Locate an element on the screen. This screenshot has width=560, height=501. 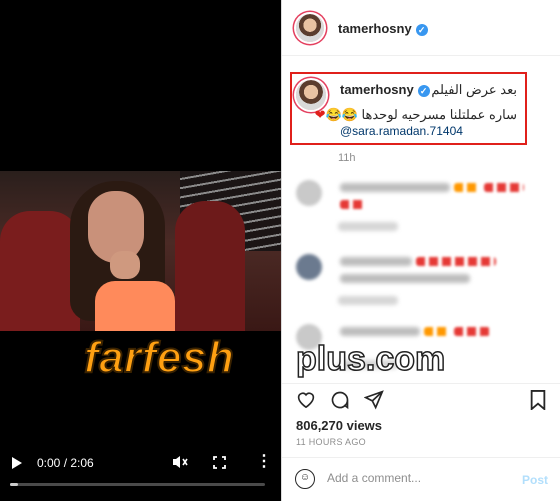
progress-bar is located at coordinates (137, 484).